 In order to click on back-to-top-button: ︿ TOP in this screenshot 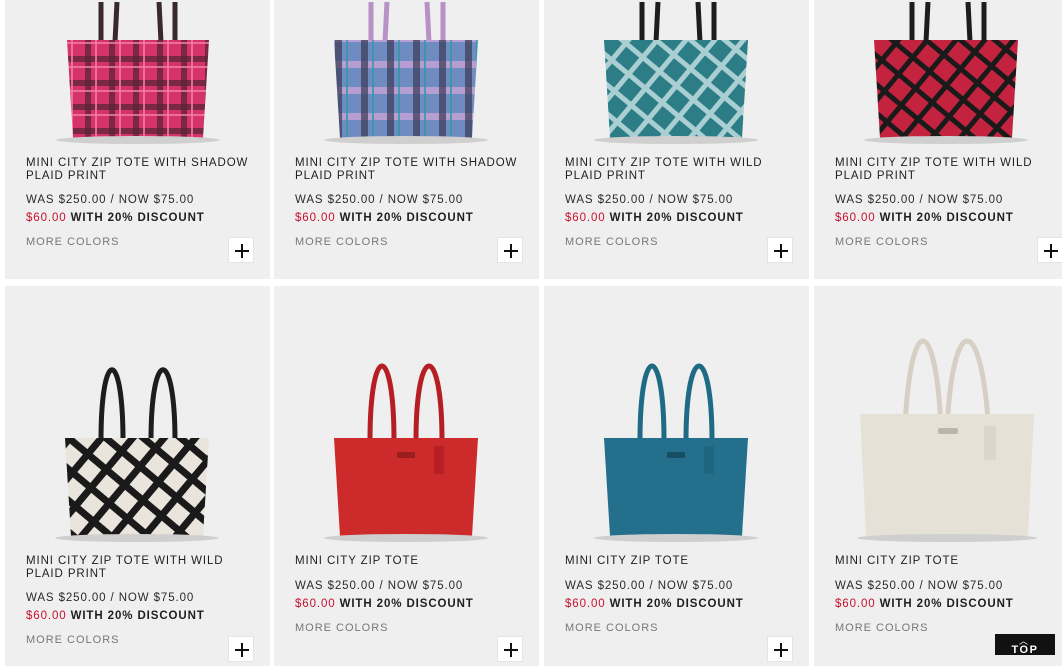, I will do `click(1025, 645)`.